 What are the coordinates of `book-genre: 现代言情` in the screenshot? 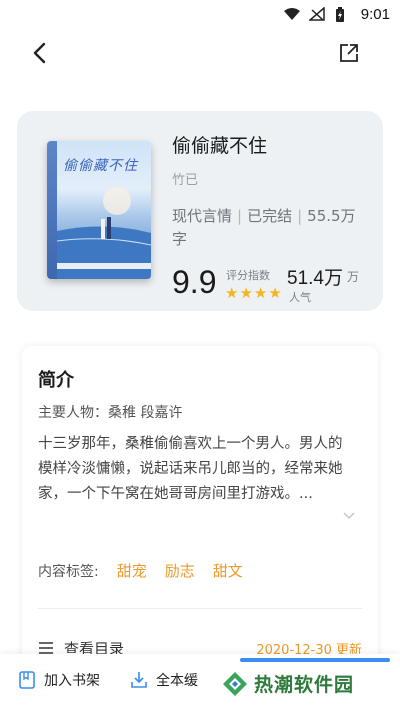 It's located at (202, 216).